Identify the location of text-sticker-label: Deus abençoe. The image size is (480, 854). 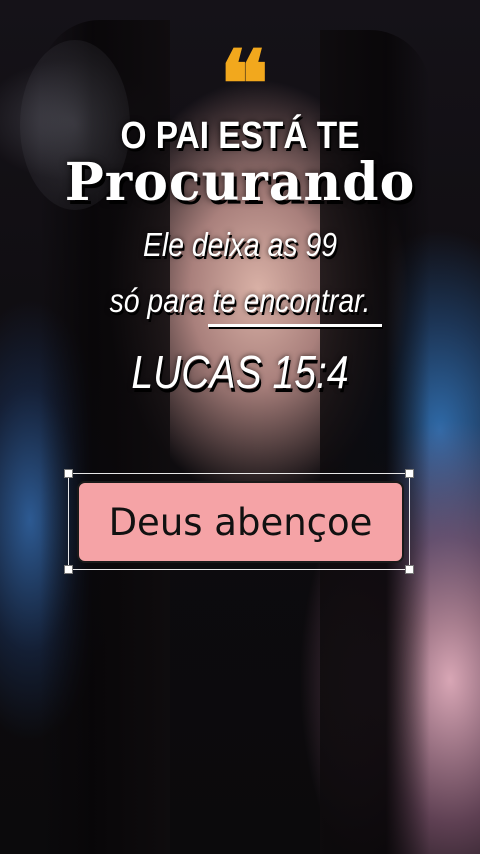
(240, 522).